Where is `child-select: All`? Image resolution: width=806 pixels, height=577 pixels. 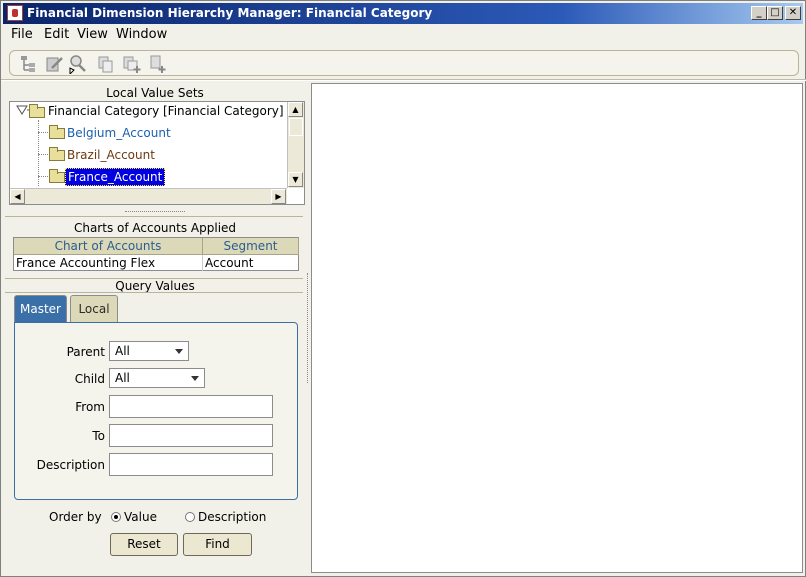 child-select: All is located at coordinates (157, 378).